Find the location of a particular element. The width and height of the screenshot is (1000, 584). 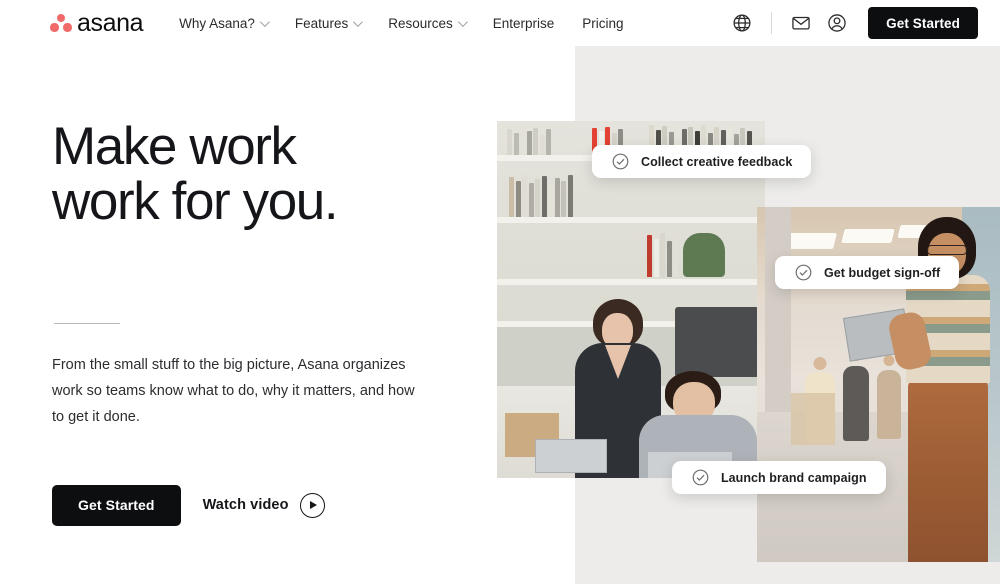

watch-video-label: Watch video is located at coordinates (245, 505).